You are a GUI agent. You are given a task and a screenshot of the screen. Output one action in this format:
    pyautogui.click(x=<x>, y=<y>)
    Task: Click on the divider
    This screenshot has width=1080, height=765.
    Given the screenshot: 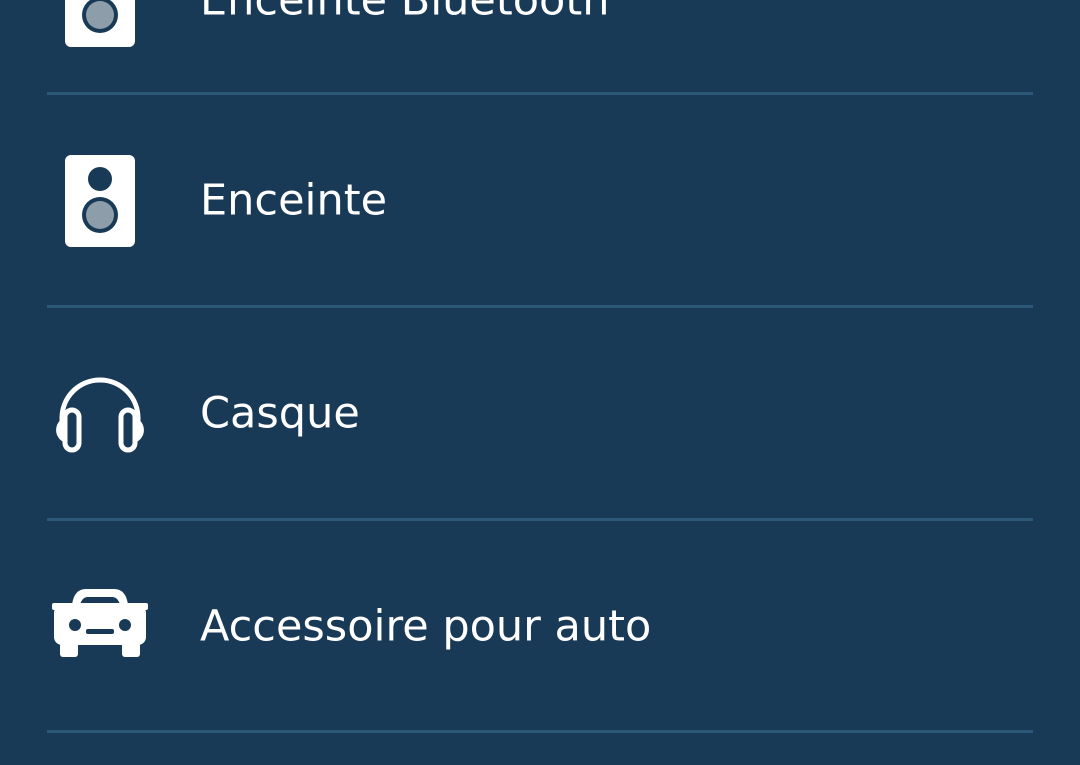 What is the action you would take?
    pyautogui.click(x=540, y=731)
    